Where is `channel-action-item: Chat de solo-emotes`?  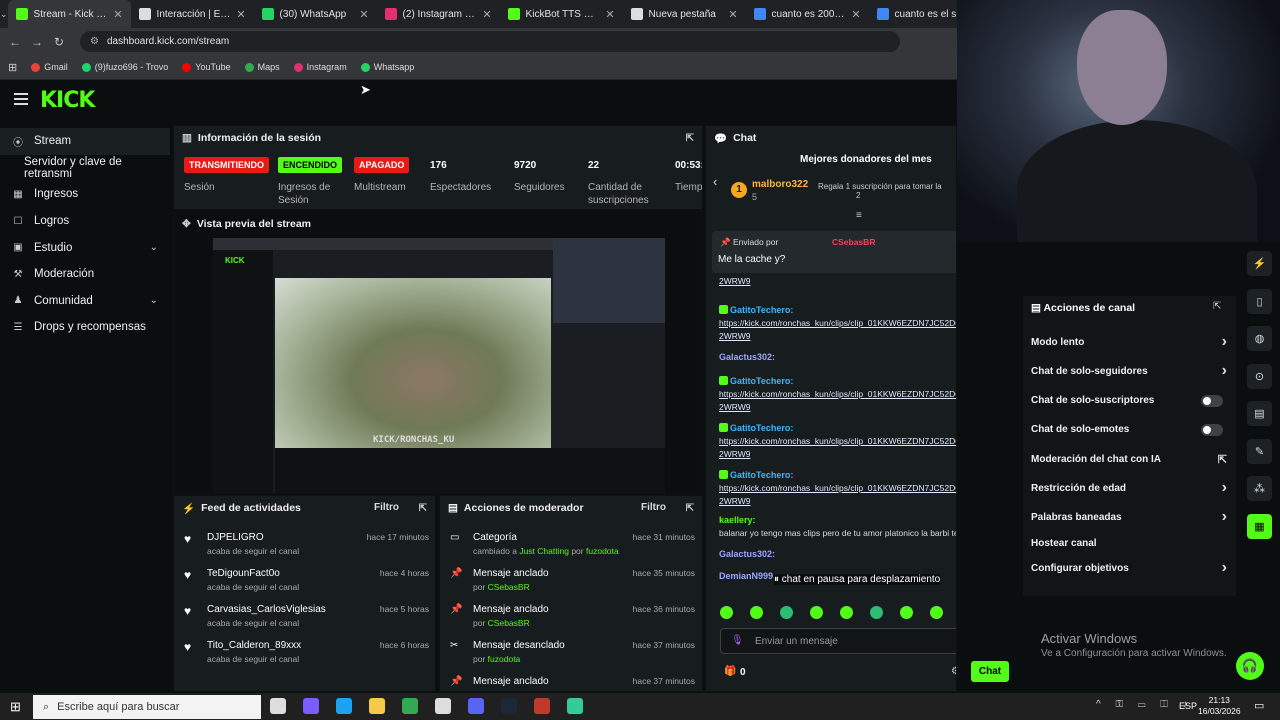 channel-action-item: Chat de solo-emotes is located at coordinates (1131, 431).